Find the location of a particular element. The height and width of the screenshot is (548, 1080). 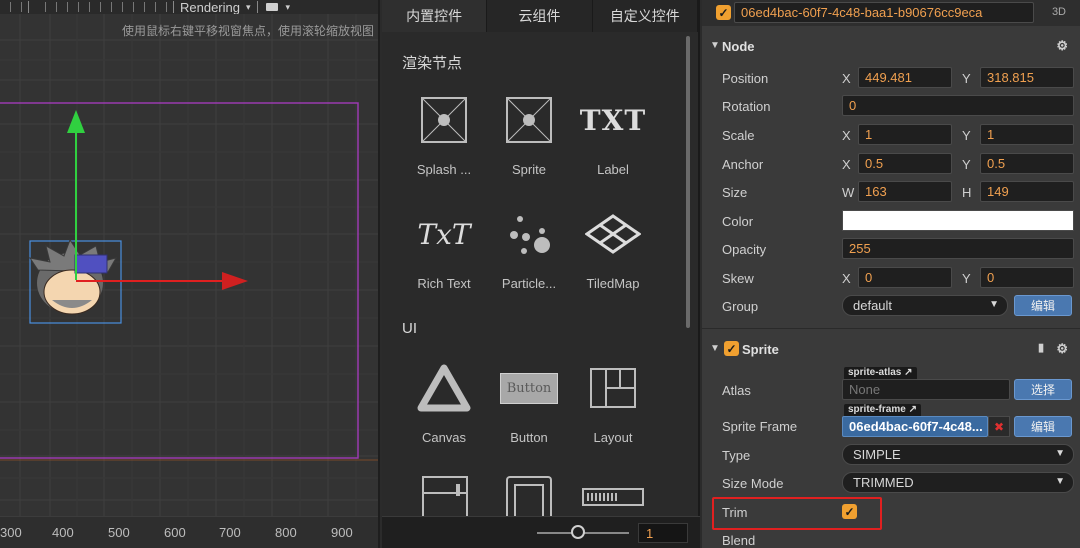

asset-tiledmap: TiledMap is located at coordinates (613, 254).